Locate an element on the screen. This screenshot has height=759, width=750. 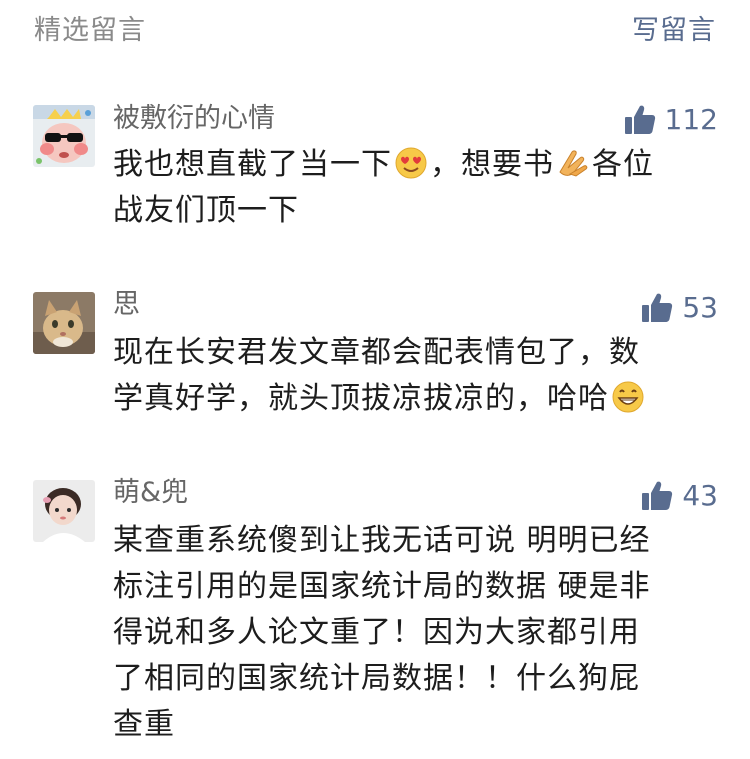
clap-hands-emoji-icon is located at coordinates (573, 163).